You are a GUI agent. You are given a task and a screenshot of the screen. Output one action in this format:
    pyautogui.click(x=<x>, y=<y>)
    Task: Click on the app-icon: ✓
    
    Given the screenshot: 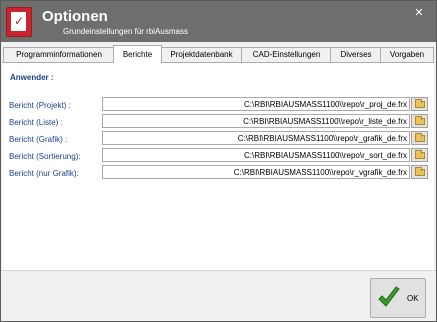 What is the action you would take?
    pyautogui.click(x=19, y=22)
    